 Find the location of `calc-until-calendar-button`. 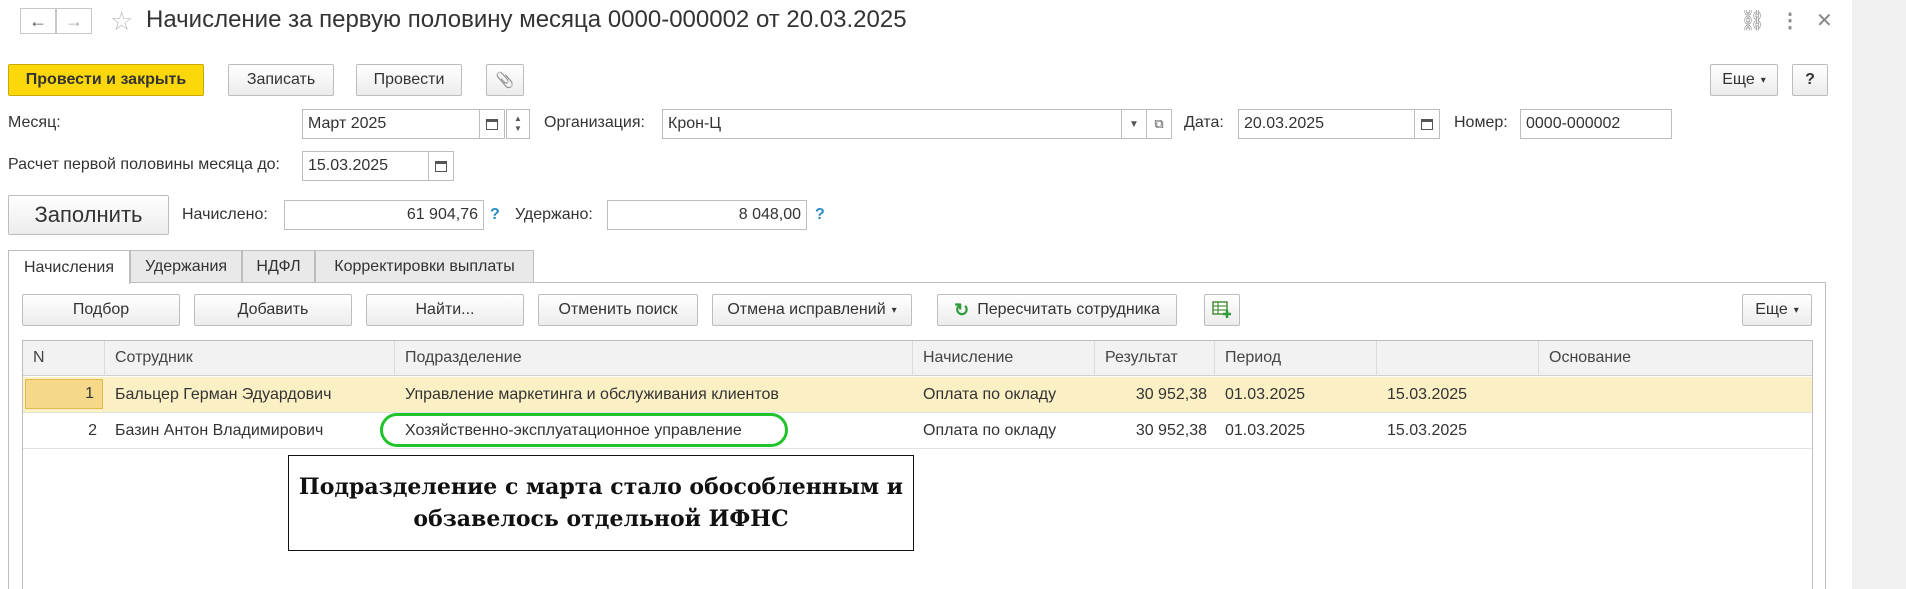

calc-until-calendar-button is located at coordinates (441, 166).